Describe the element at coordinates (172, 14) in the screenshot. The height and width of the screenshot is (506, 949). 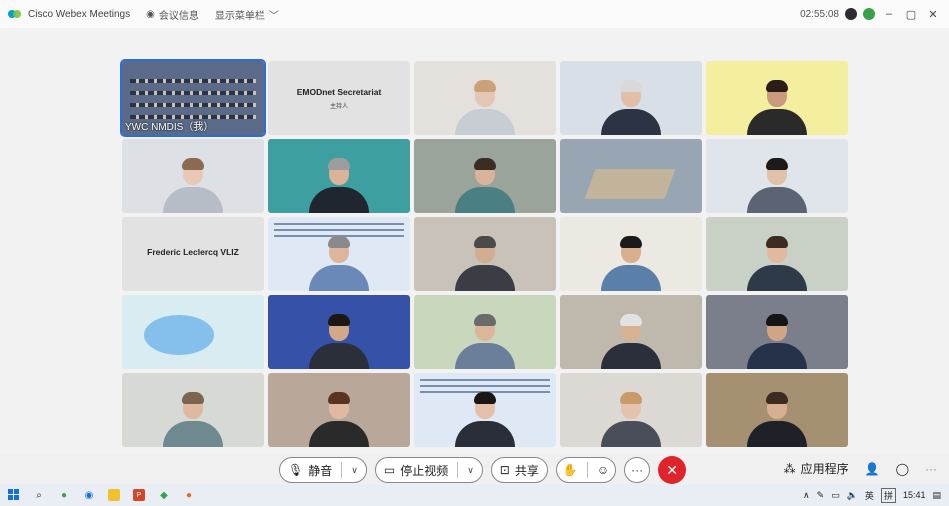
I see `meeting-info-button: ◉ 会议信息` at that location.